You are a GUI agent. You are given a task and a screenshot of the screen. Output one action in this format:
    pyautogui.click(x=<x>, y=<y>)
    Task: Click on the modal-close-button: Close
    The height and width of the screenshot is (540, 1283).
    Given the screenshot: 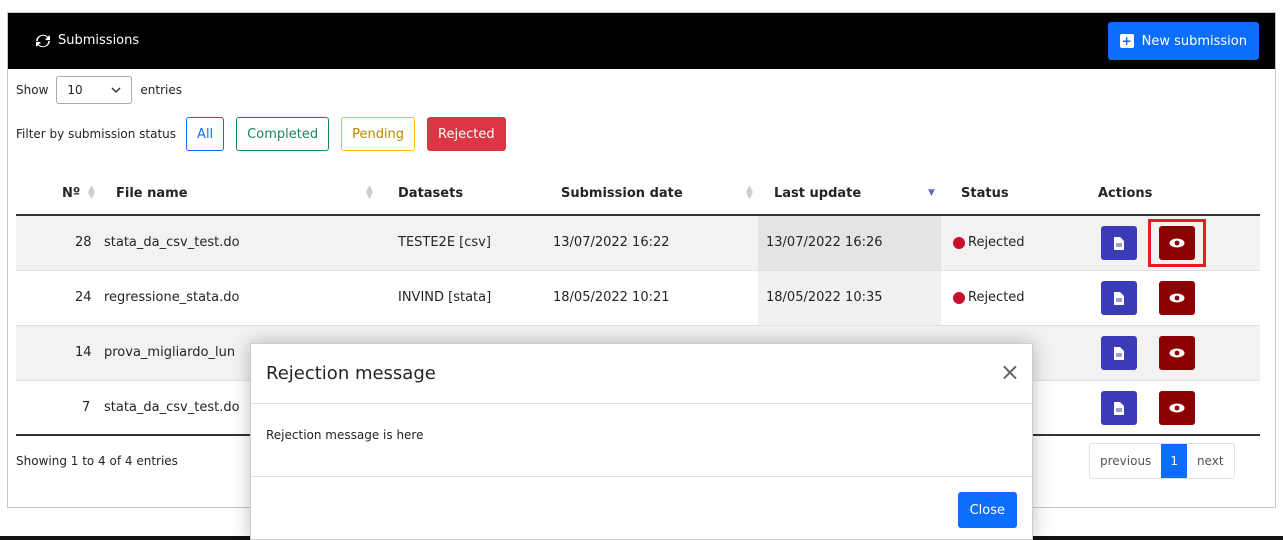 What is the action you would take?
    pyautogui.click(x=987, y=510)
    